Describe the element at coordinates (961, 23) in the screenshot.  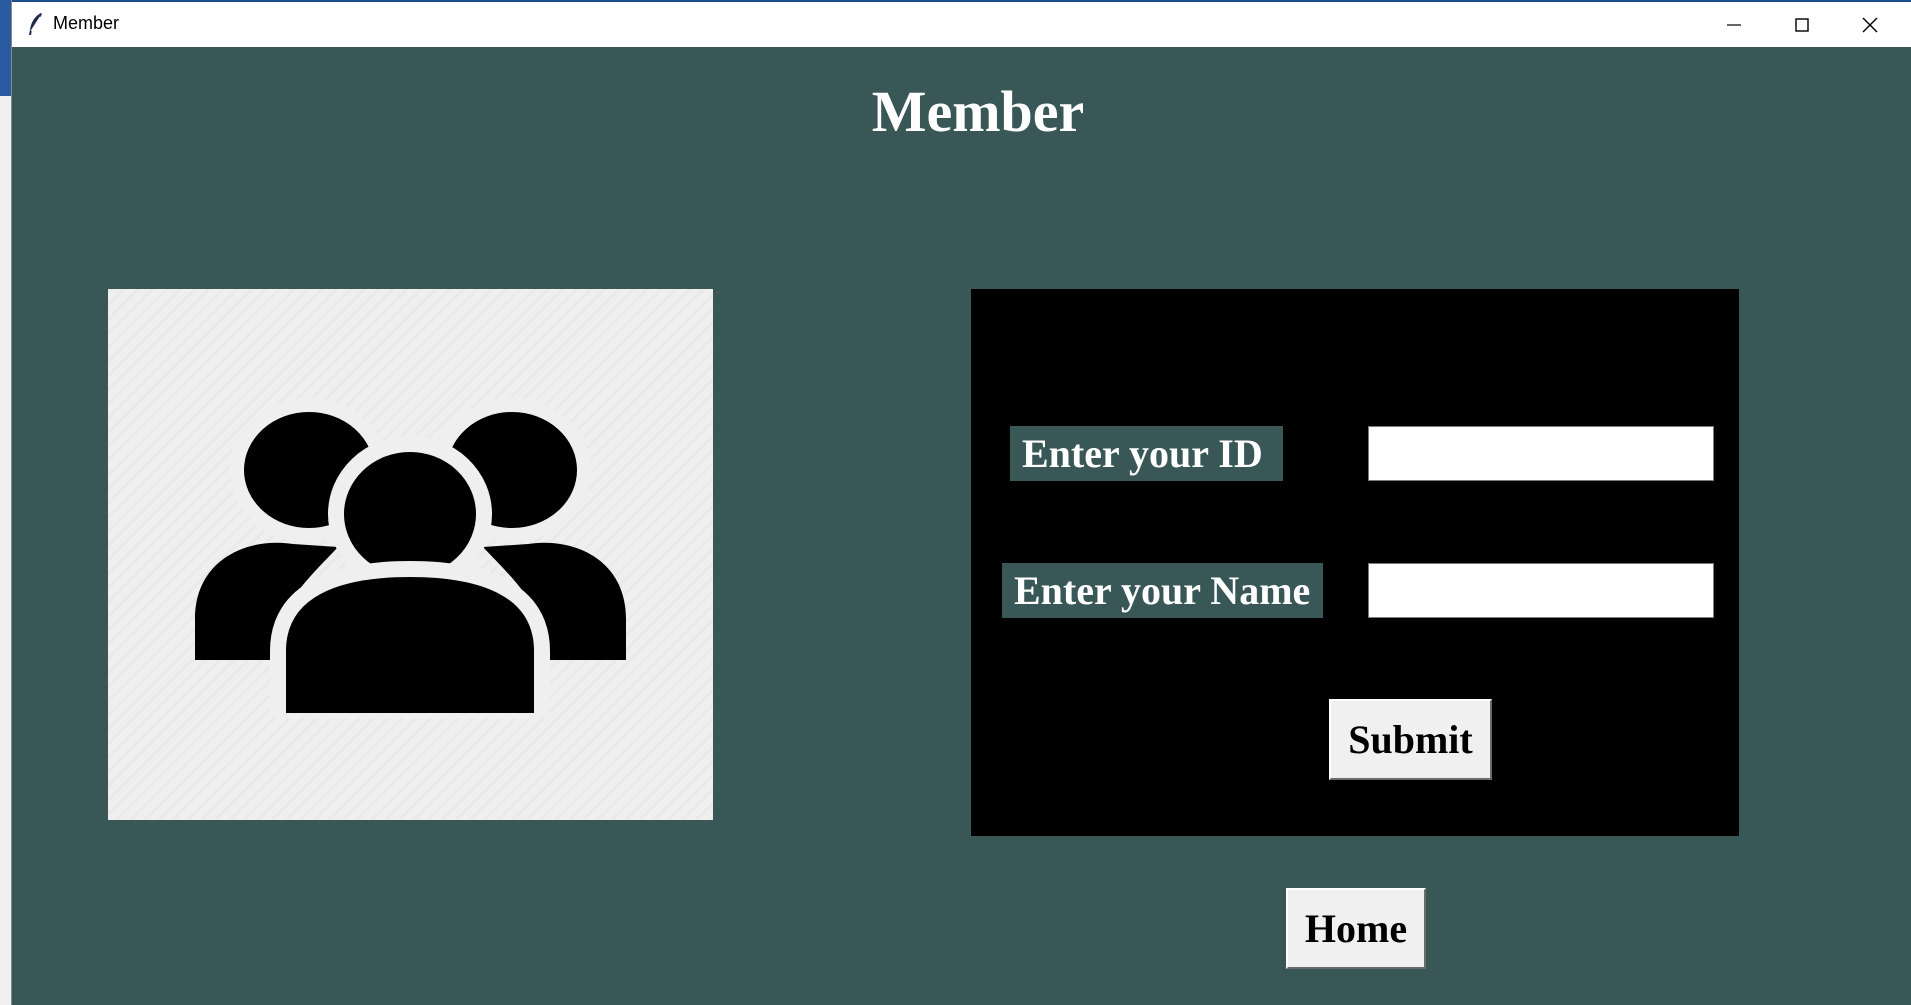
I see `title-bar: Member` at that location.